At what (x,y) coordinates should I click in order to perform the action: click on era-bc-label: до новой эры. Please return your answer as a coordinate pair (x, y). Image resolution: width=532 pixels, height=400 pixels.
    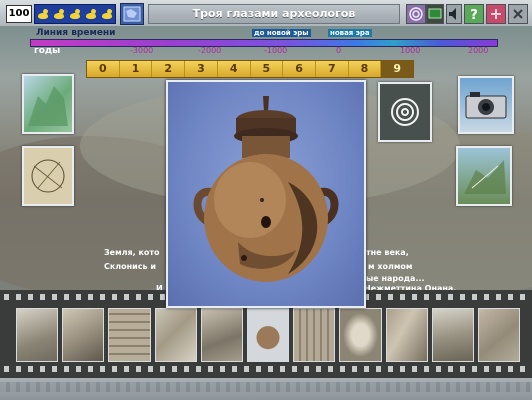
    Looking at the image, I should click on (281, 33).